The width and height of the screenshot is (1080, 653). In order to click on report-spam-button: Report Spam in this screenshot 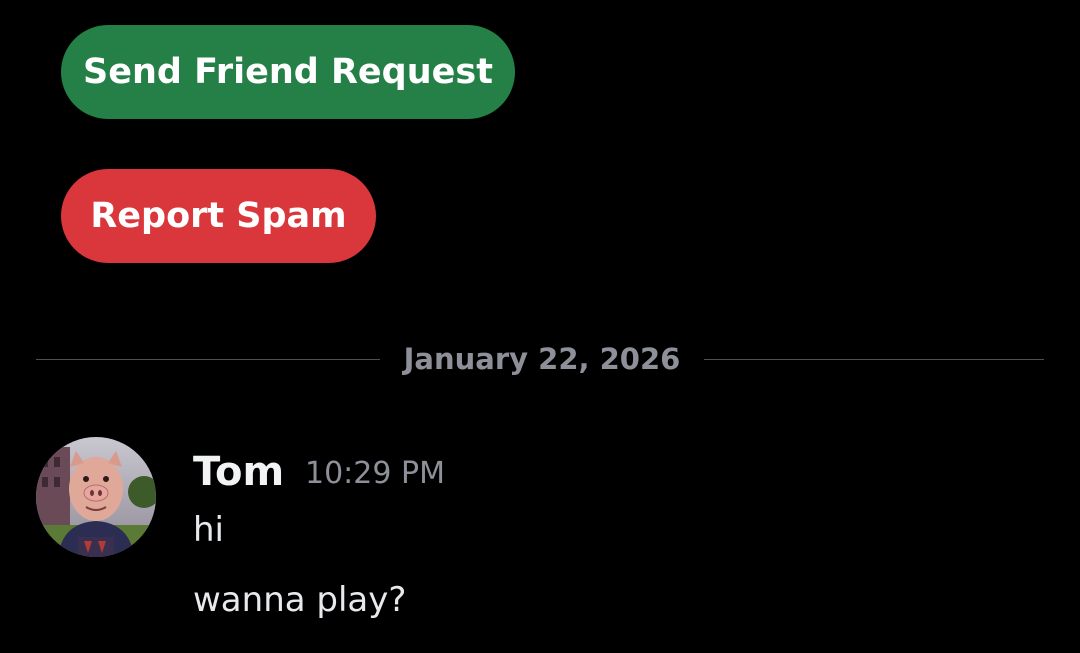, I will do `click(218, 216)`.